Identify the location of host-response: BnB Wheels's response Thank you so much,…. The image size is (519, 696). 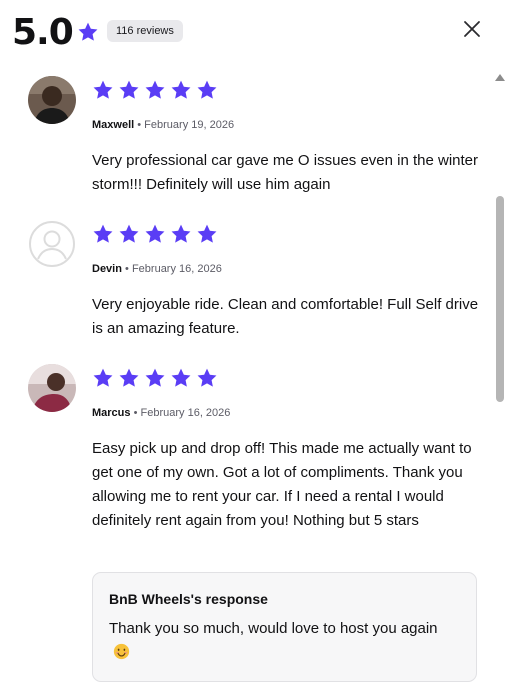
(284, 627).